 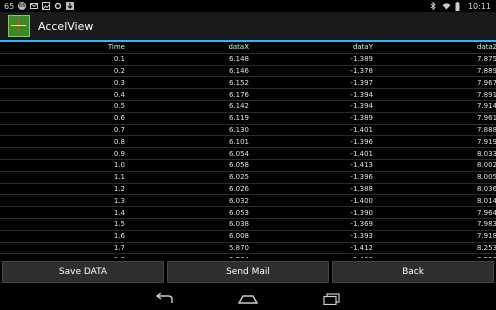 What do you see at coordinates (434, 142) in the screenshot?
I see `cell-dataz: 7.919` at bounding box center [434, 142].